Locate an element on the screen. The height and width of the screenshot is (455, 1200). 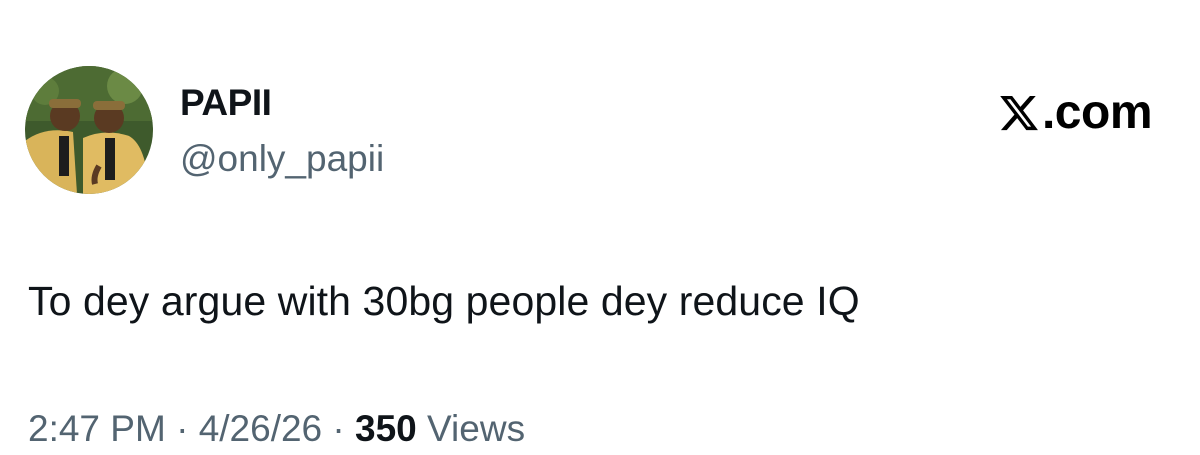
views-label: Views is located at coordinates (476, 428).